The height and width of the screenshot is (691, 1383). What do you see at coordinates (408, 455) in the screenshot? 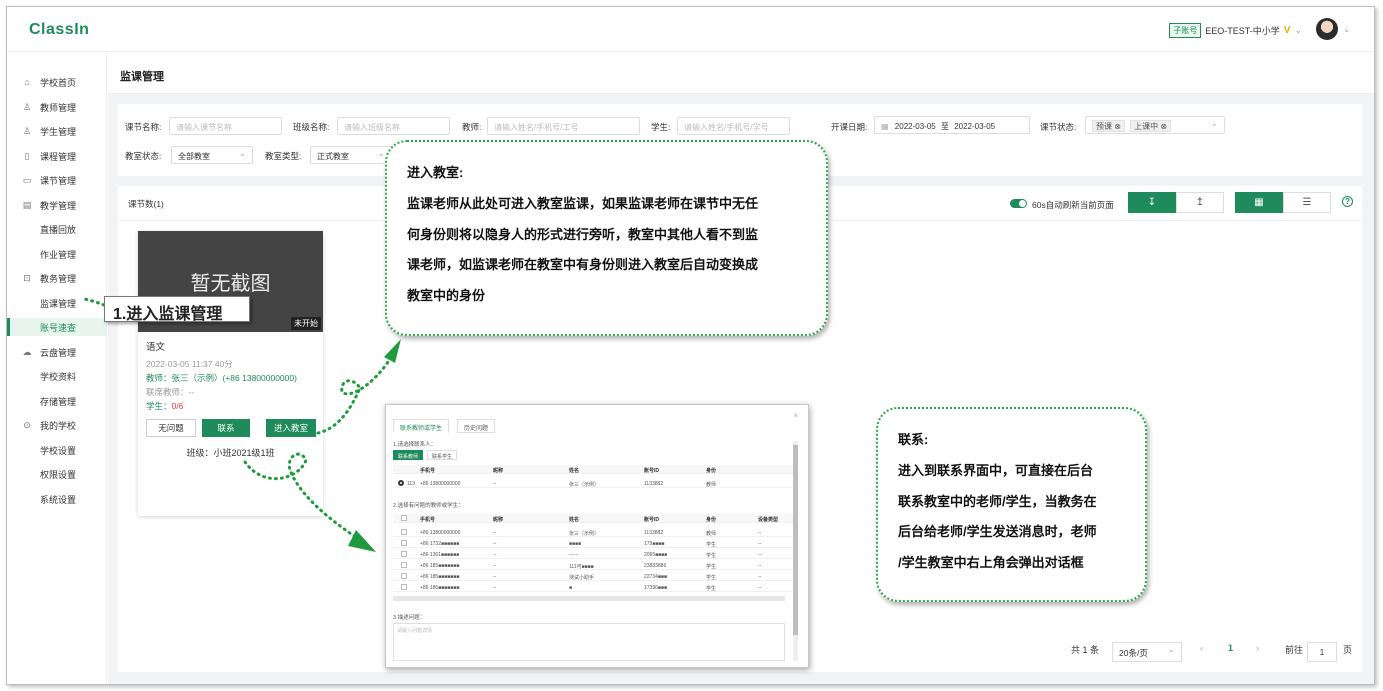
I see `subtab-contact-teacher: 联系教师` at bounding box center [408, 455].